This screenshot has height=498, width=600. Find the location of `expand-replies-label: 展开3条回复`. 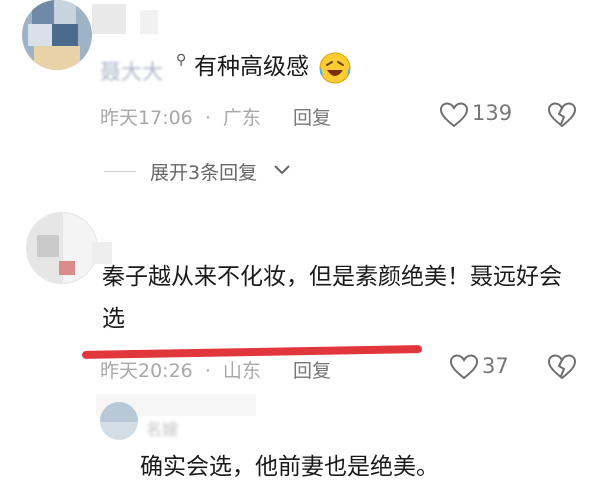

expand-replies-label: 展开3条回复 is located at coordinates (203, 171).